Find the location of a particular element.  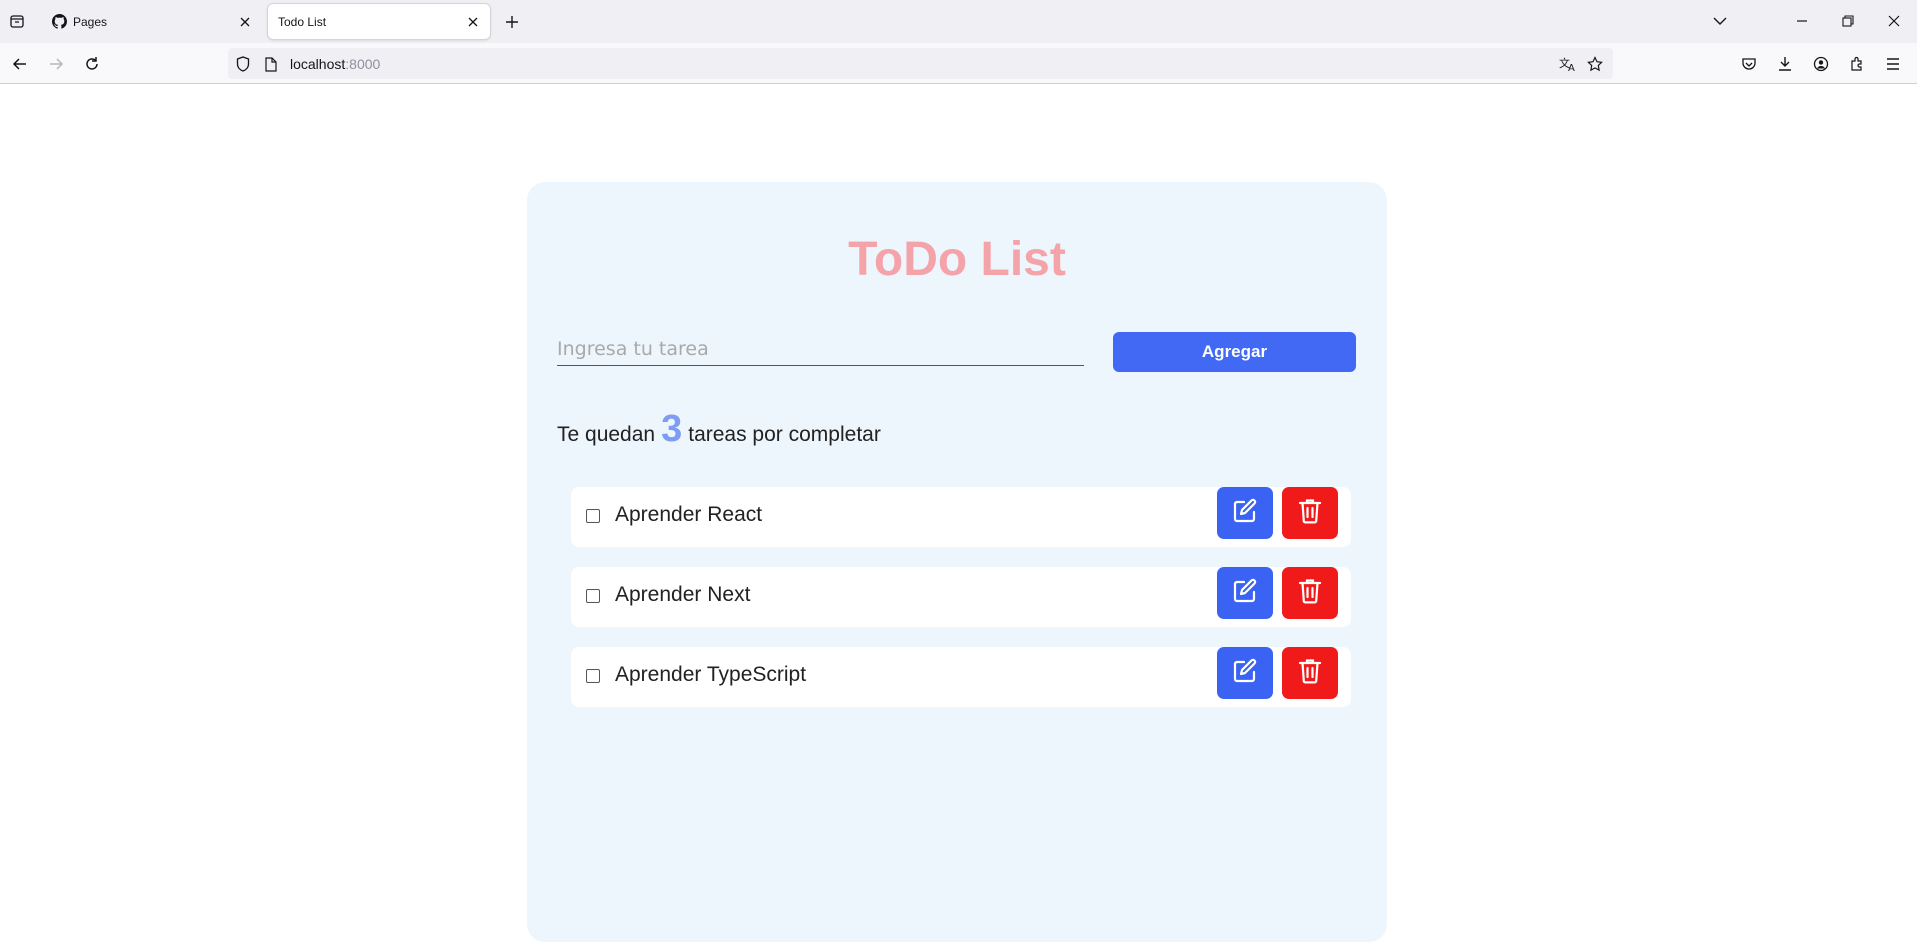

menu-icon is located at coordinates (1893, 64).